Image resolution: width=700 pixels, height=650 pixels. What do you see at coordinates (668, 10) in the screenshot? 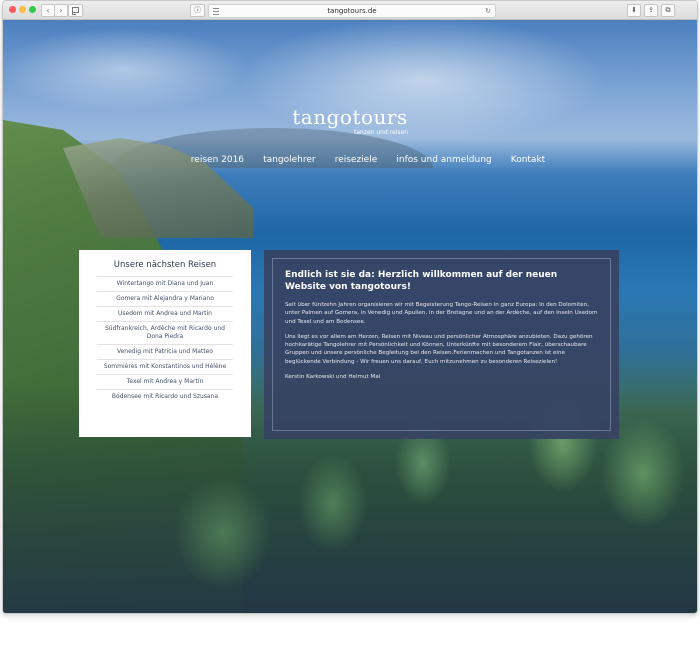
I see `tabs-overview-icon: ⧉` at bounding box center [668, 10].